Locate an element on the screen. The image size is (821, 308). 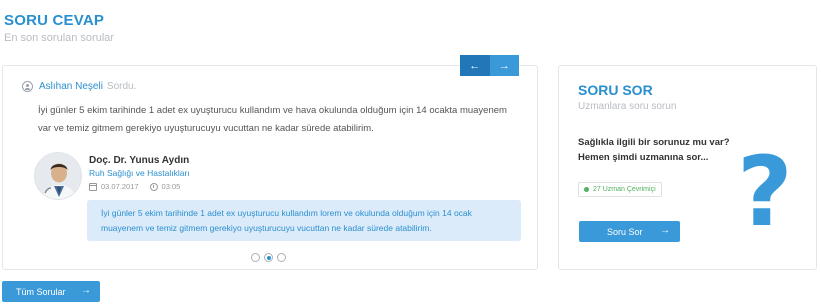
online-experts-badge: 27 Uzman Çevrimiçi is located at coordinates (620, 189).